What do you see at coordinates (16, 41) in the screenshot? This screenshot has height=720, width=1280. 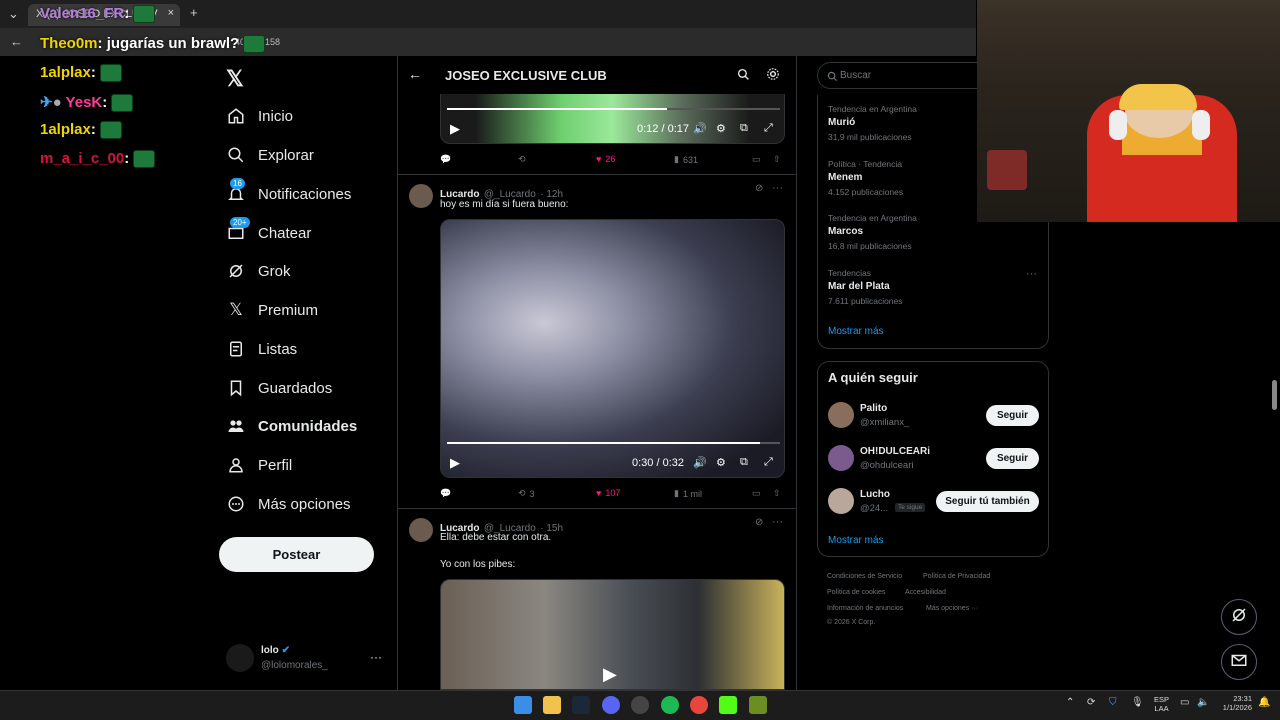 I see `back-icon: ←` at bounding box center [16, 41].